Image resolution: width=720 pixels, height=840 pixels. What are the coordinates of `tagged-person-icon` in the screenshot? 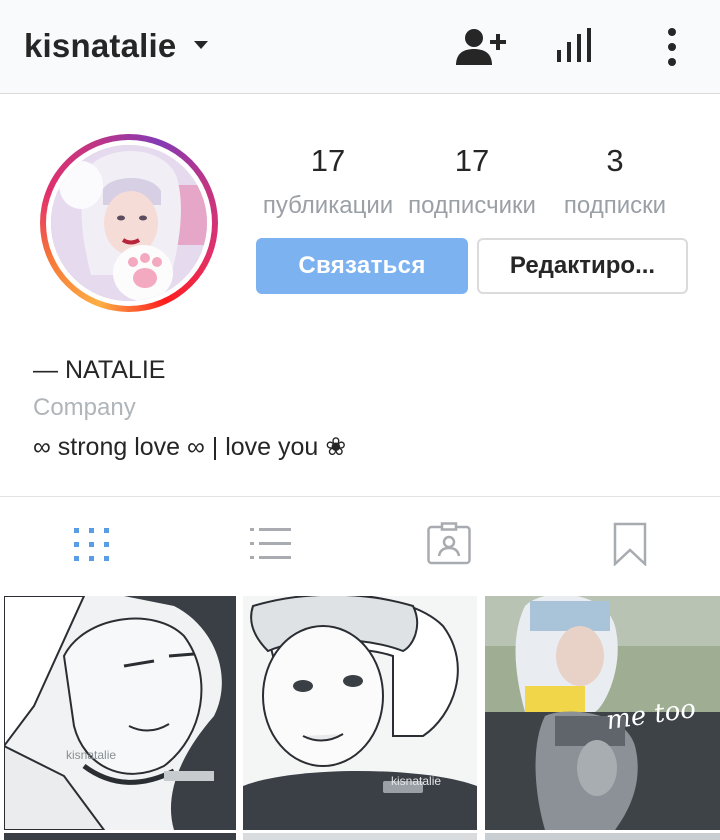 It's located at (449, 544).